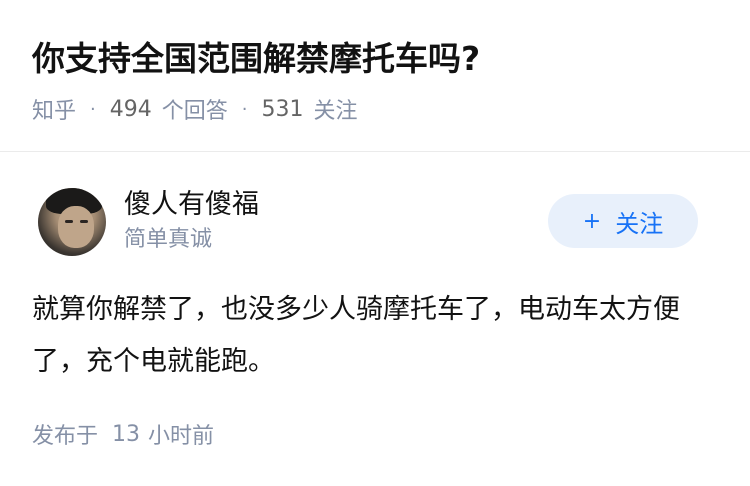 The height and width of the screenshot is (486, 750). I want to click on author-row: 傻人有傻福 简单真诚, so click(148, 222).